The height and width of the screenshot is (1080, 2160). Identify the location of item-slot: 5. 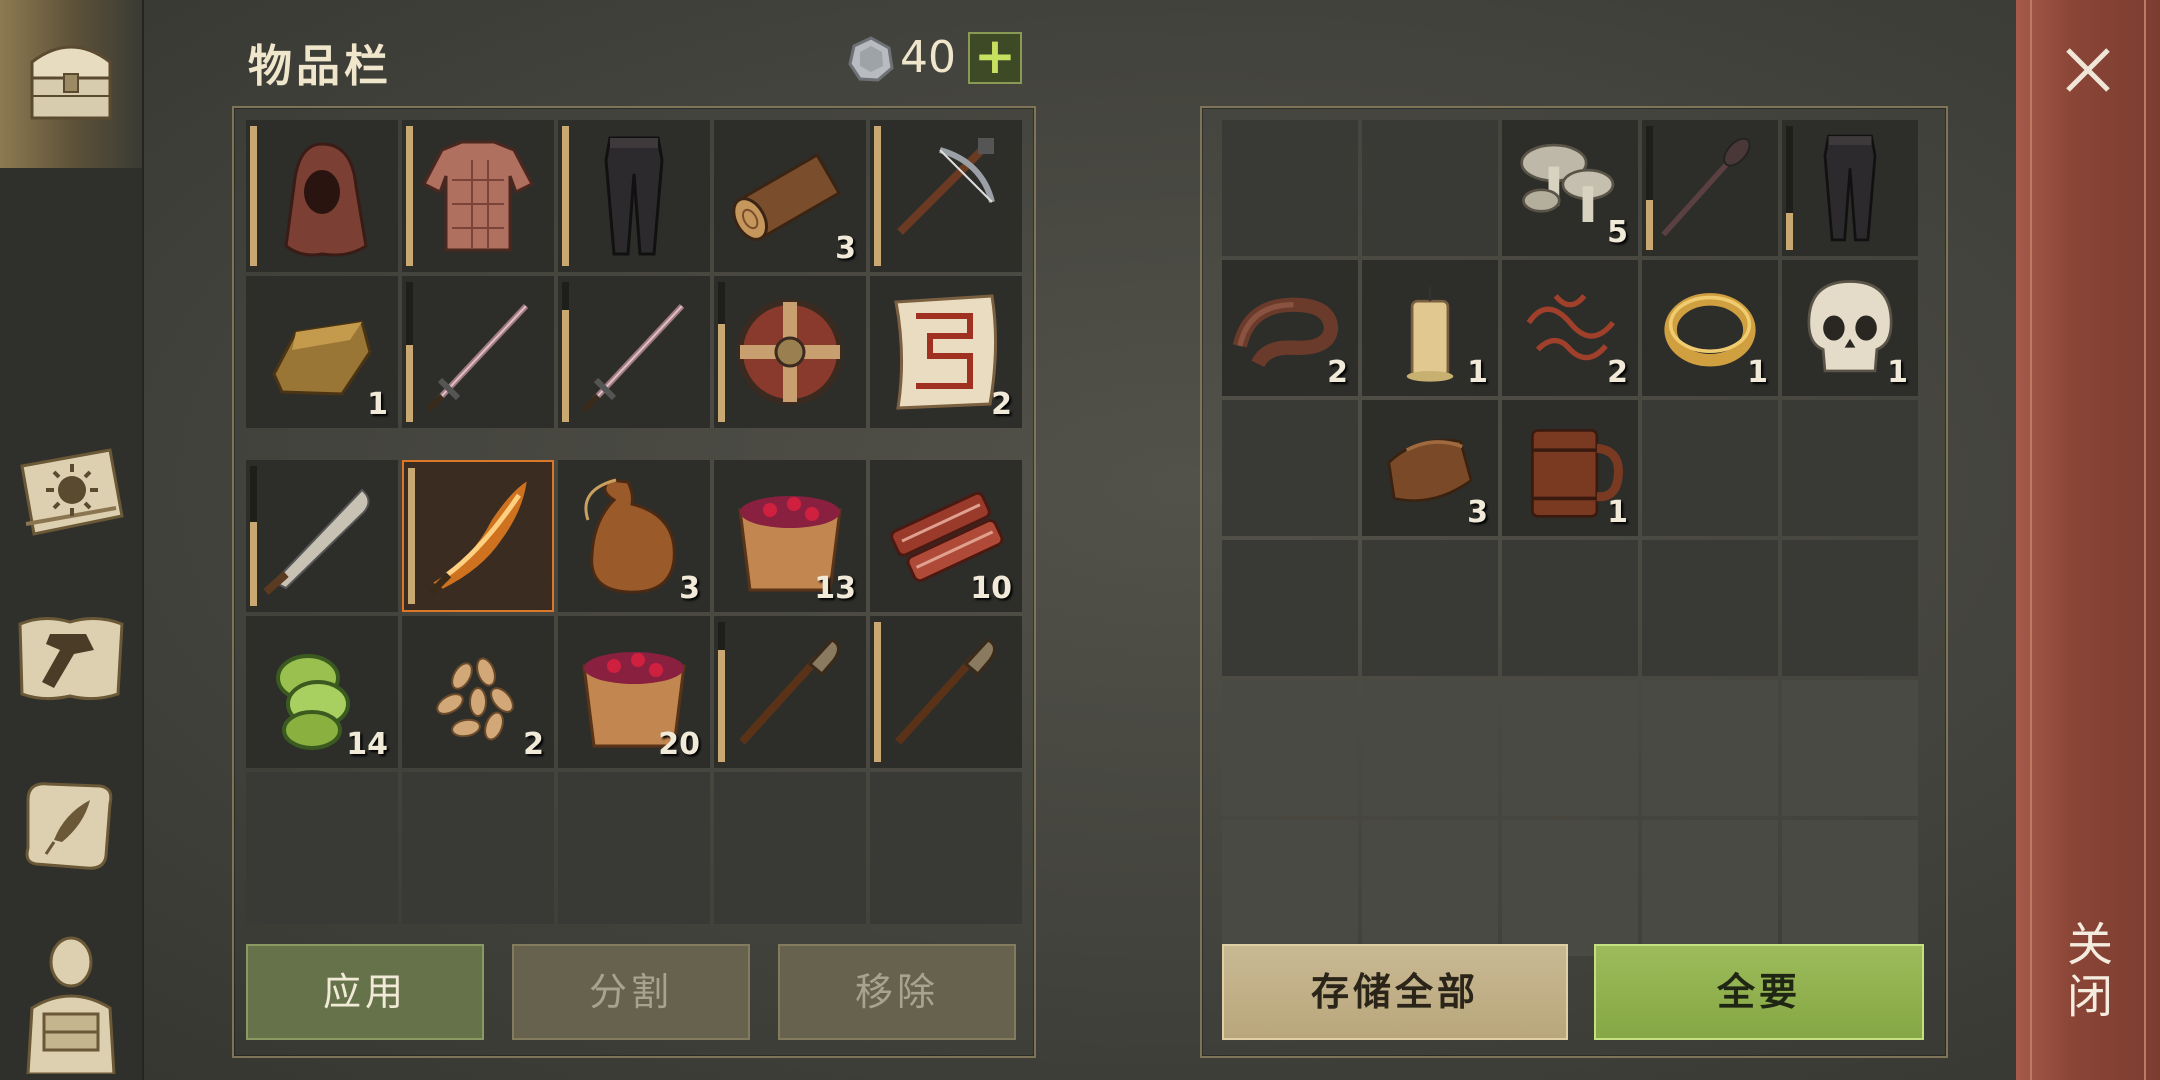
(1570, 188).